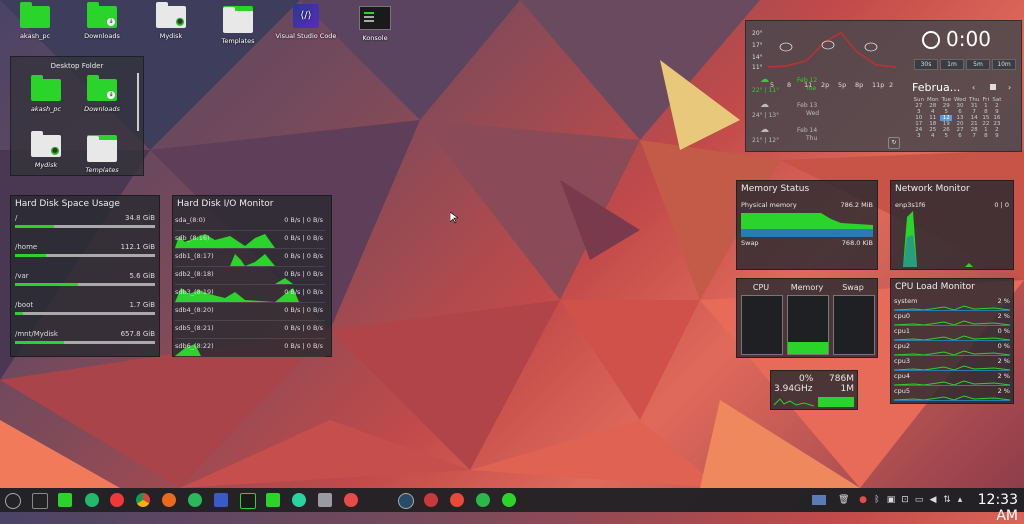 The width and height of the screenshot is (1024, 524). What do you see at coordinates (757, 33) in the screenshot?
I see `temp-tick-20: 20°` at bounding box center [757, 33].